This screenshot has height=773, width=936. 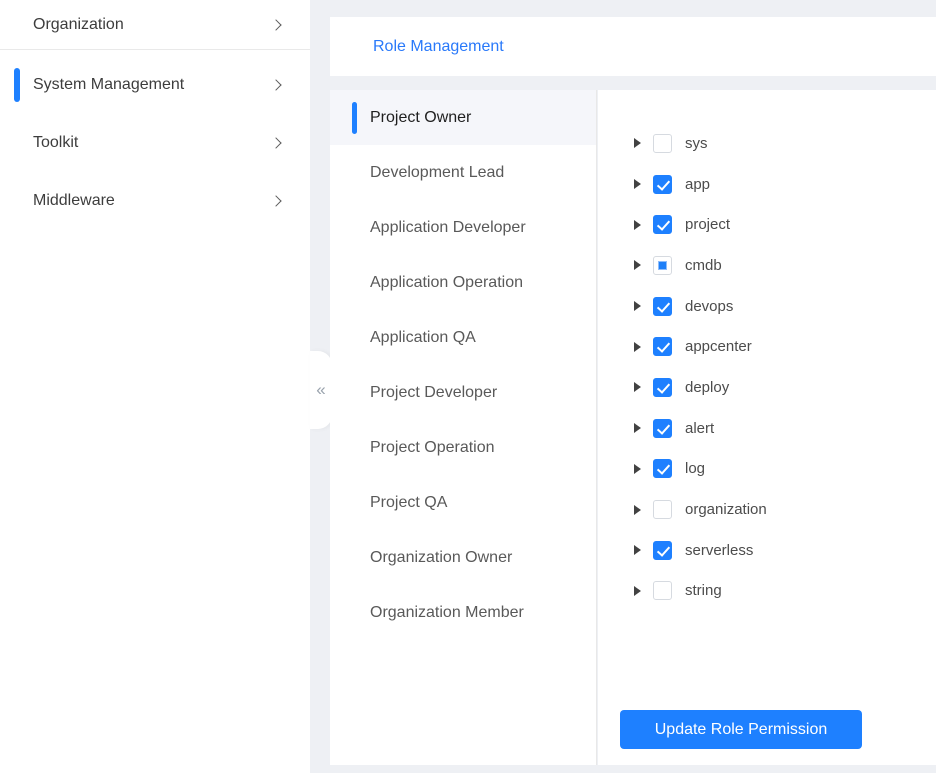 What do you see at coordinates (767, 346) in the screenshot?
I see `tree-row-appcenter: appcenter` at bounding box center [767, 346].